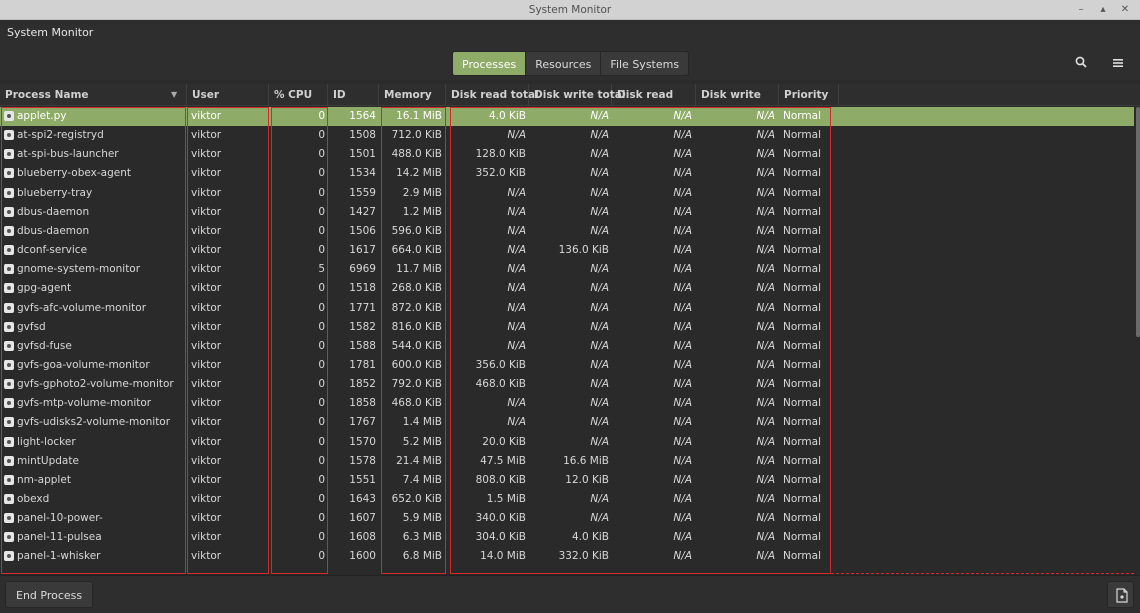 The image size is (1140, 613). Describe the element at coordinates (53, 211) in the screenshot. I see `cell-process-name: dbus-daemon` at that location.